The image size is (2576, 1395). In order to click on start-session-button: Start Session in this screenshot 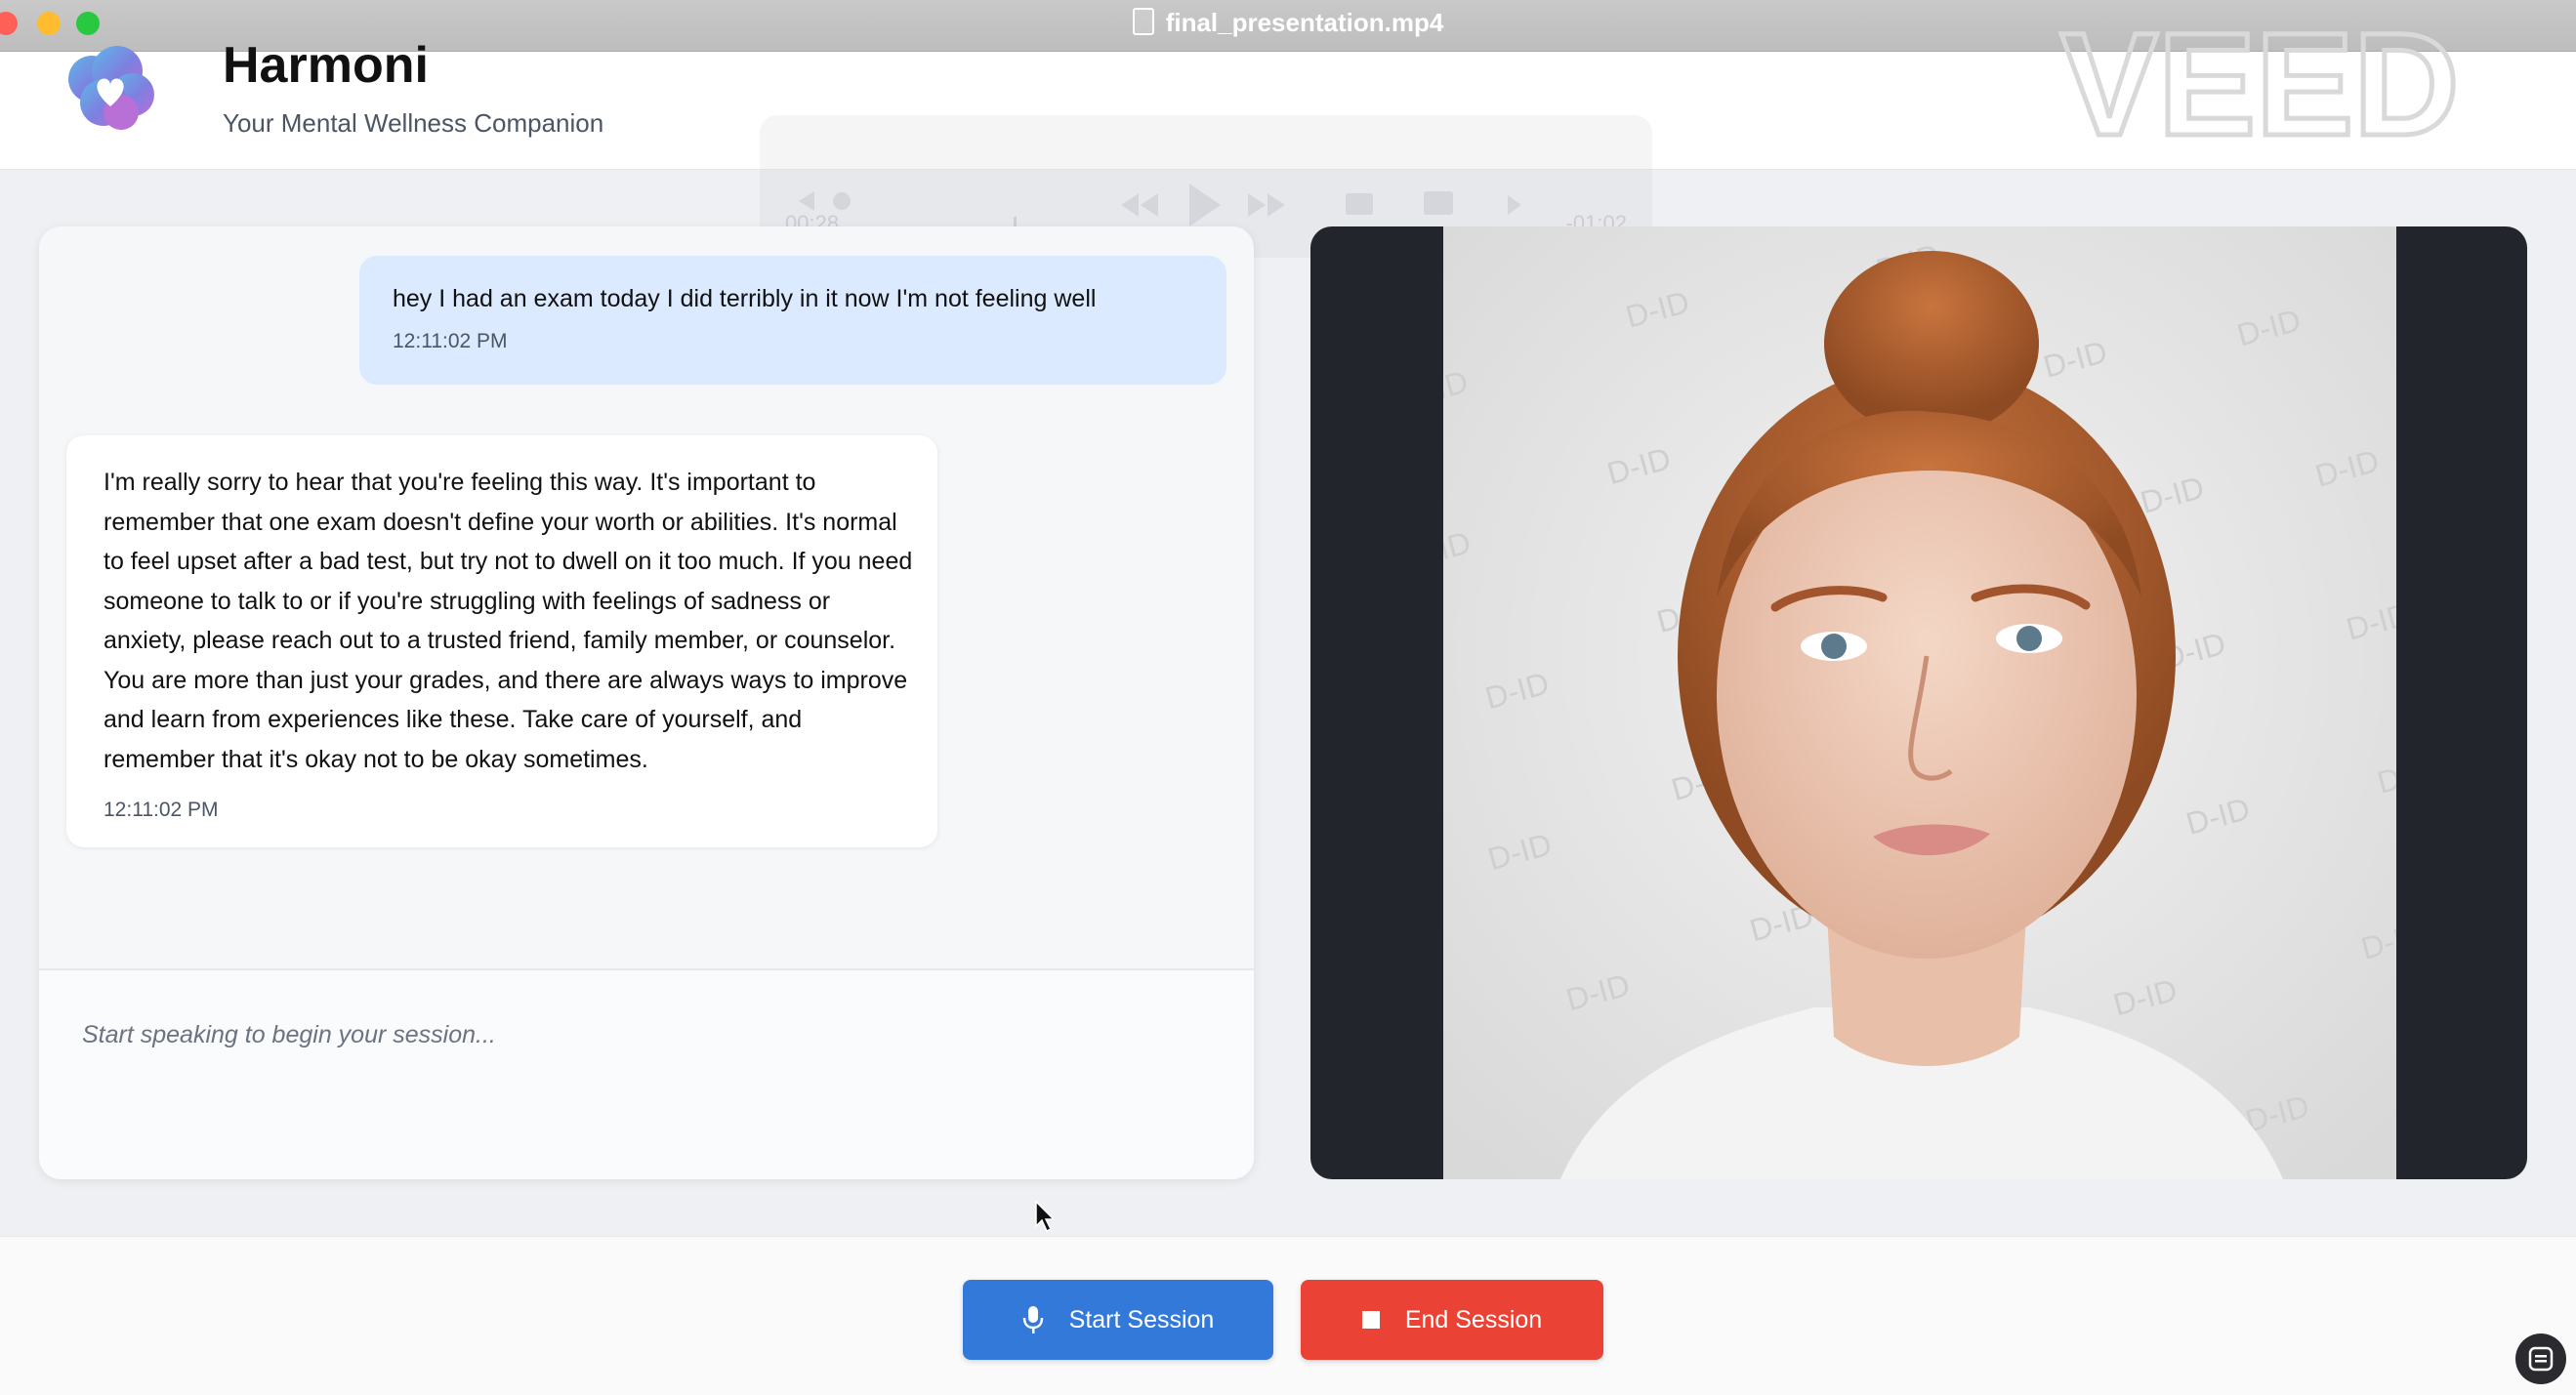, I will do `click(1118, 1320)`.